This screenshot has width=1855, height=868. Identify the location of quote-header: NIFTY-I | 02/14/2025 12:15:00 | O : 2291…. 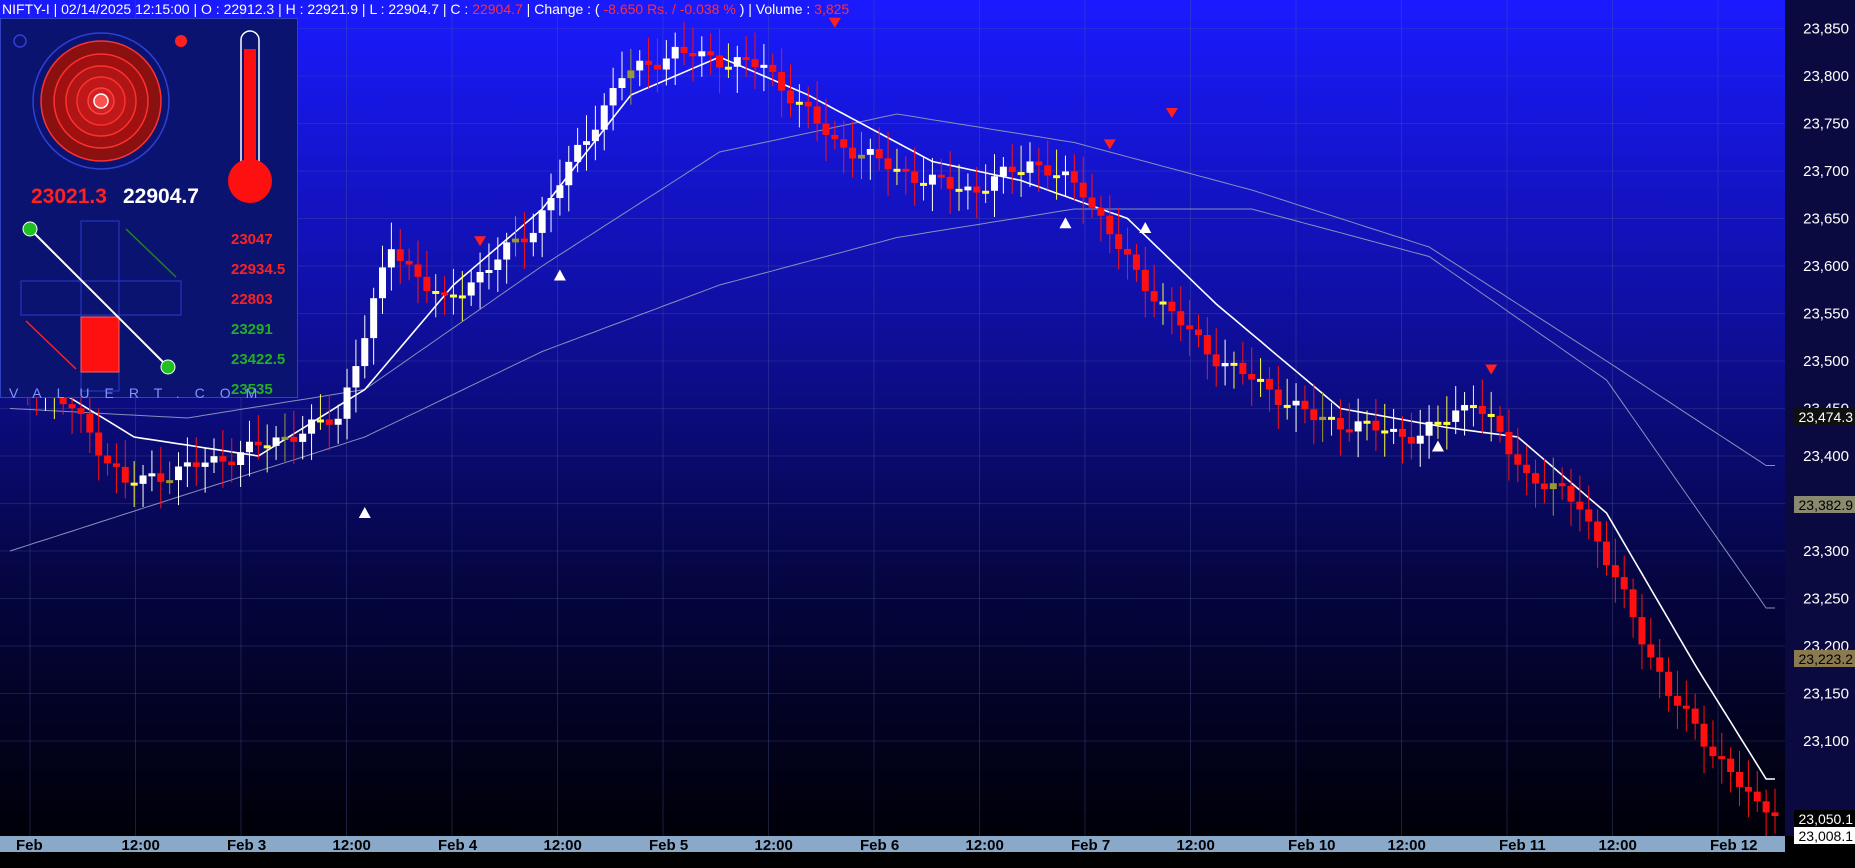
(426, 9).